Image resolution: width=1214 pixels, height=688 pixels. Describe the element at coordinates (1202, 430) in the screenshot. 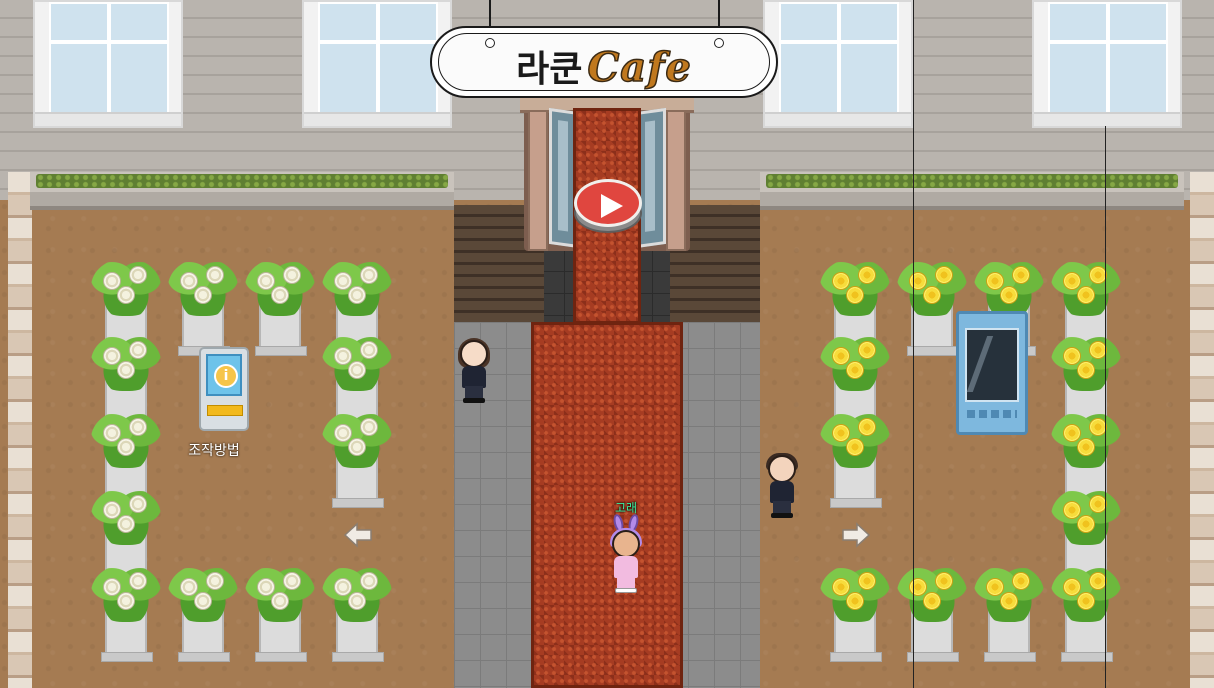

I see `stone-wall-right` at that location.